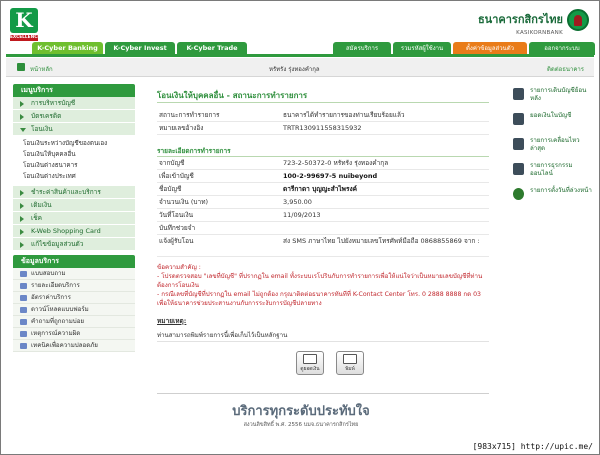  I want to click on activity-icon, so click(518, 144).